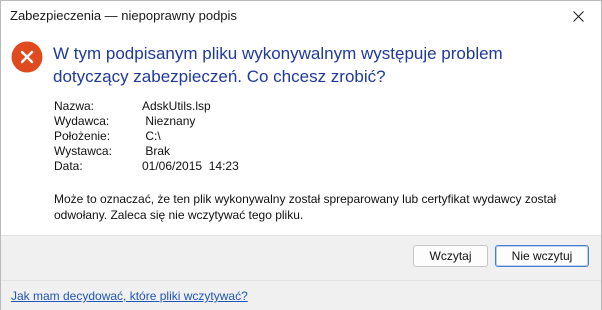 This screenshot has height=310, width=602. What do you see at coordinates (156, 151) in the screenshot?
I see `issuer-value: Brak` at bounding box center [156, 151].